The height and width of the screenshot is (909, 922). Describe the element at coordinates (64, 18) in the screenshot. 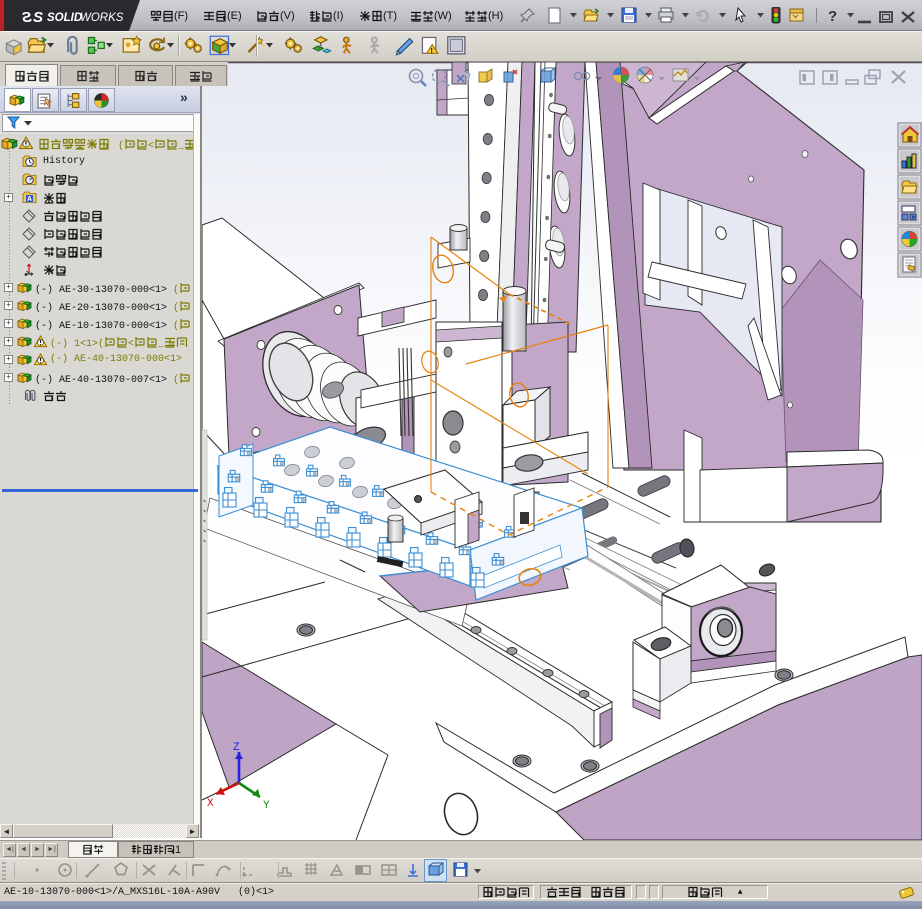

I see `svg-text: SOLID` at that location.